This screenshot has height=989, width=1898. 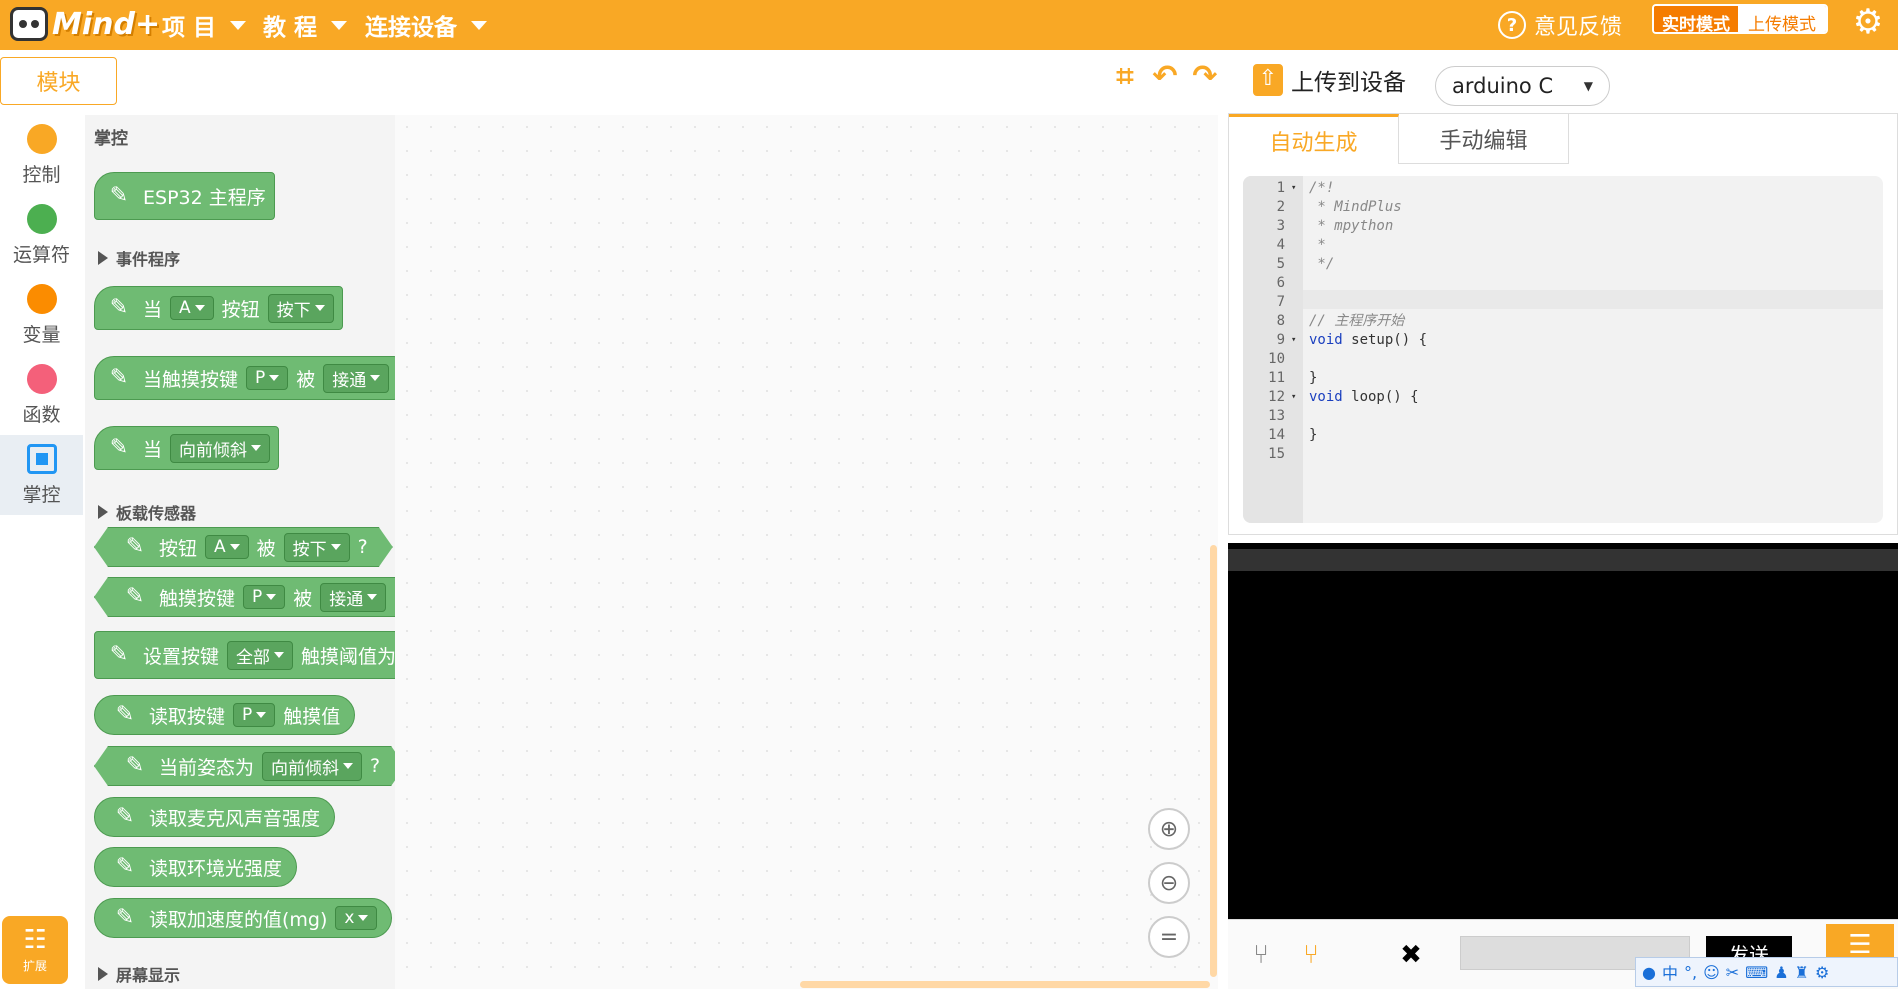 I want to click on shirt-icon: ♜, so click(x=1802, y=972).